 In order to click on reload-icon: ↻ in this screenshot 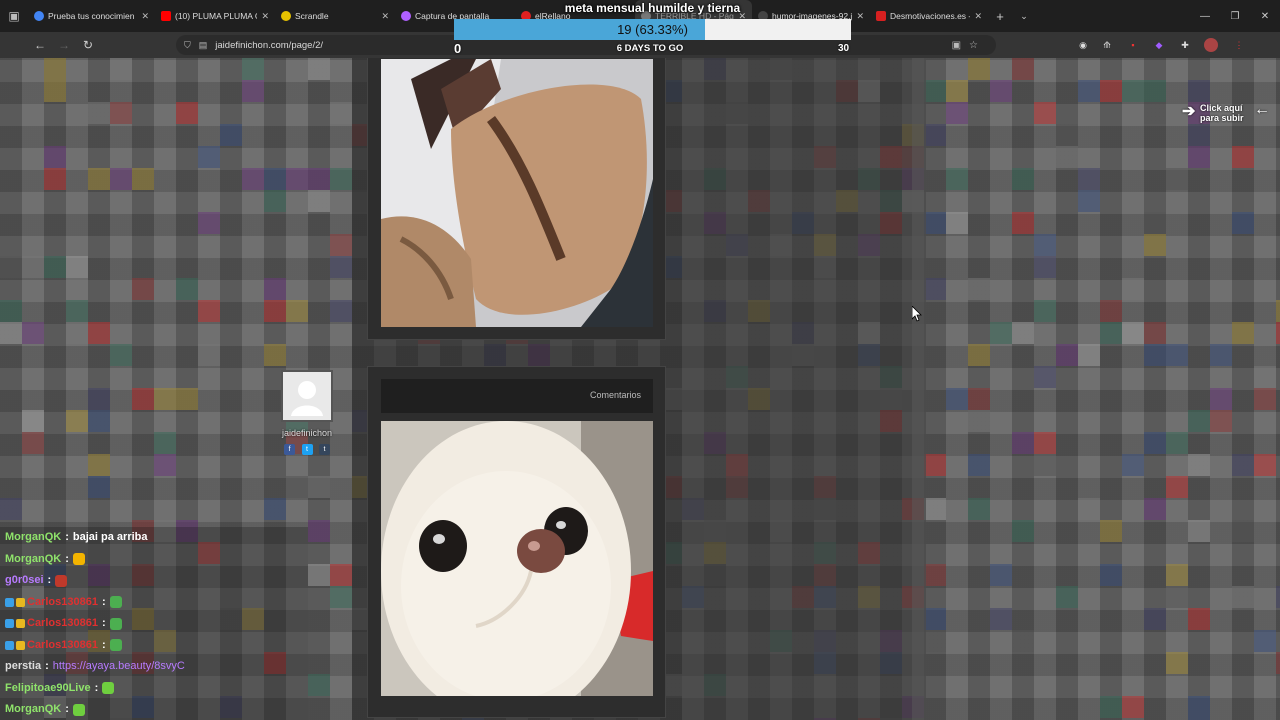, I will do `click(88, 45)`.